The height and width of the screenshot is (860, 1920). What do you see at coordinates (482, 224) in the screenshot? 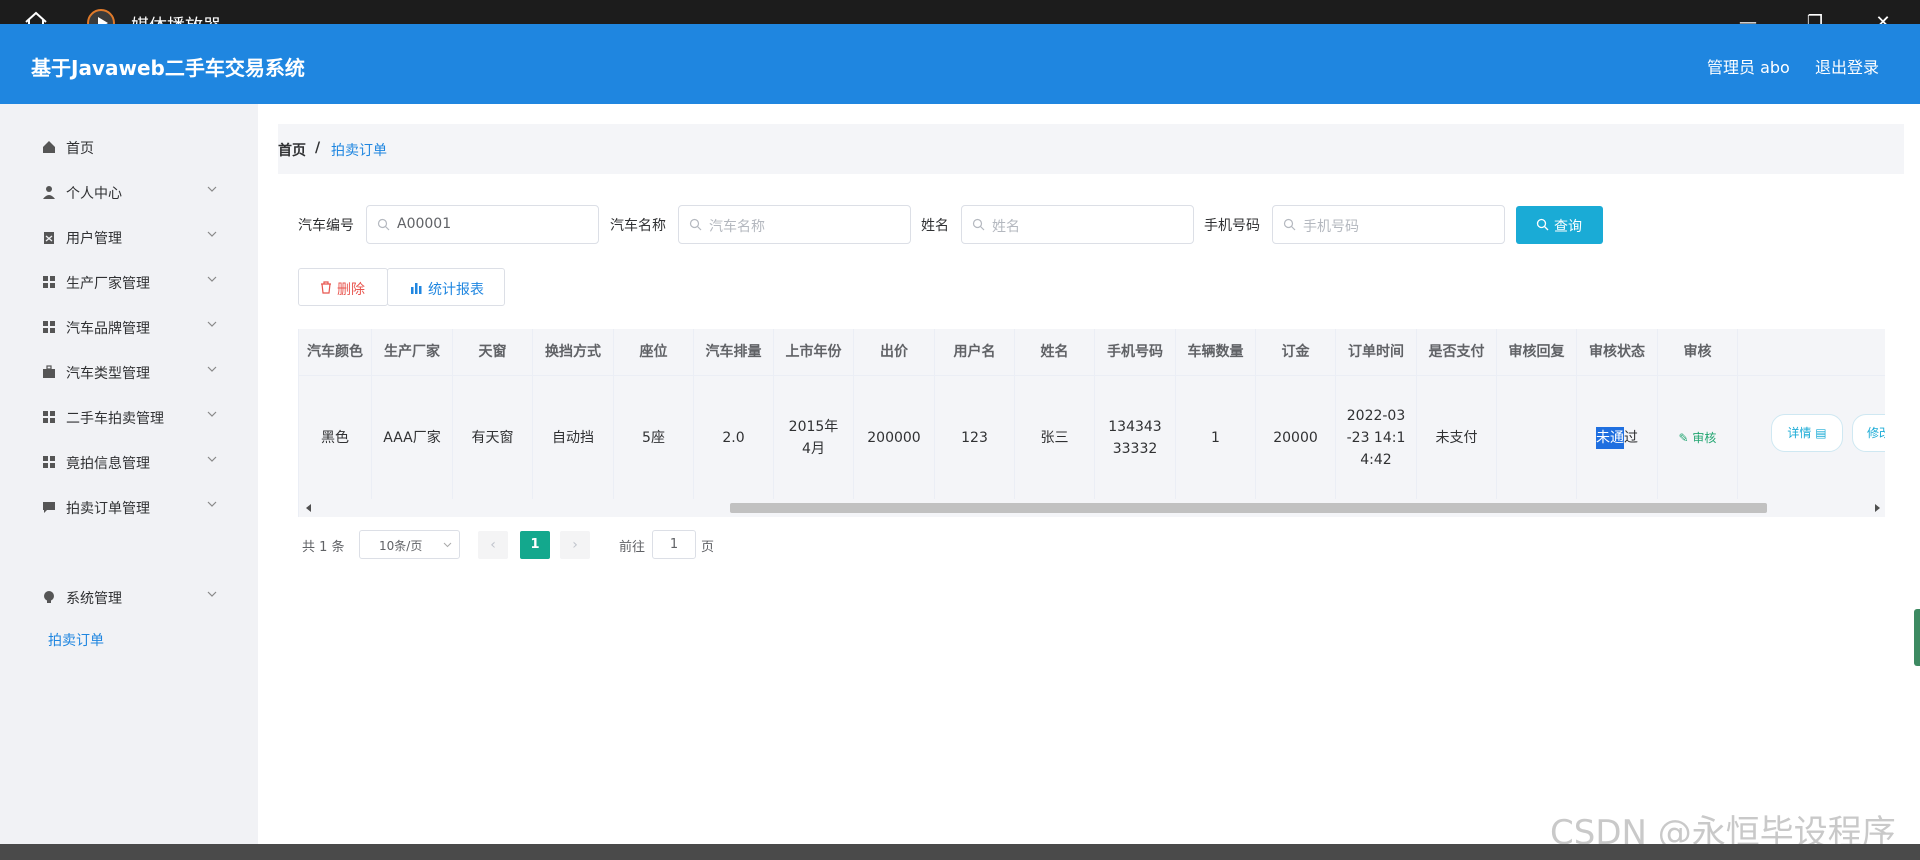
I see `car-no-input: A00001` at bounding box center [482, 224].